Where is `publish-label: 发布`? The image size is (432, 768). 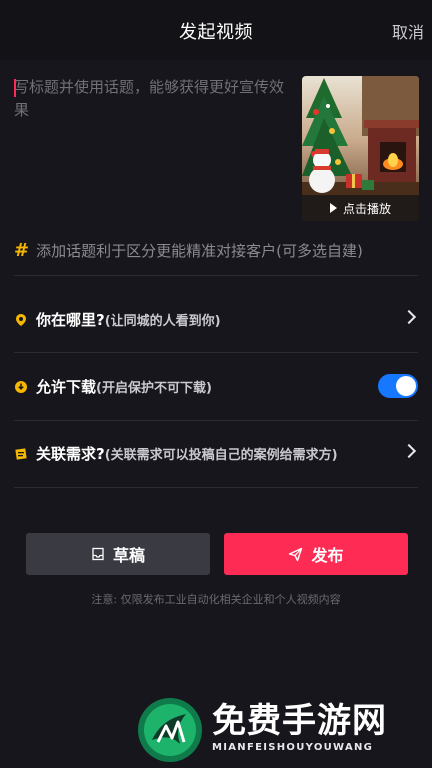
publish-label: 发布 is located at coordinates (327, 555).